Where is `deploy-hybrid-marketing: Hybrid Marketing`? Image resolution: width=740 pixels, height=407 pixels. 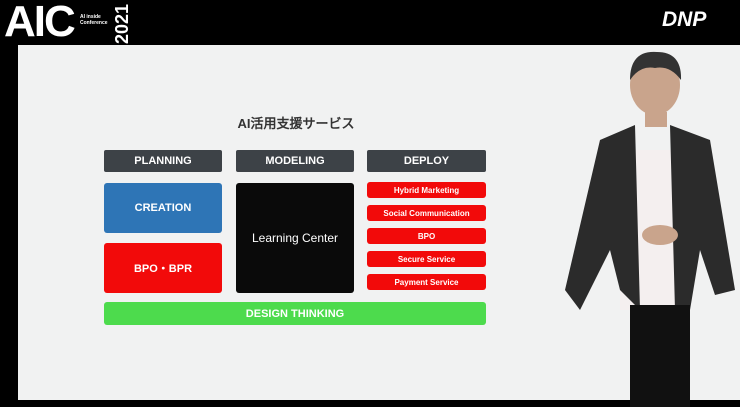 deploy-hybrid-marketing: Hybrid Marketing is located at coordinates (426, 190).